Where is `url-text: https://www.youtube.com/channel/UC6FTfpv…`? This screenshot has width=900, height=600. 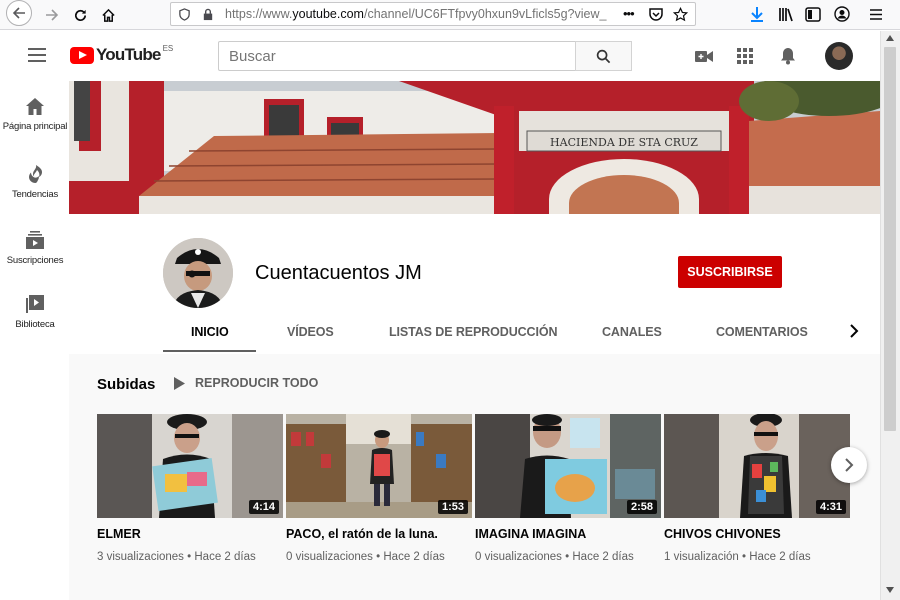
url-text: https://www.youtube.com/channel/UC6FTfpv… is located at coordinates (421, 14).